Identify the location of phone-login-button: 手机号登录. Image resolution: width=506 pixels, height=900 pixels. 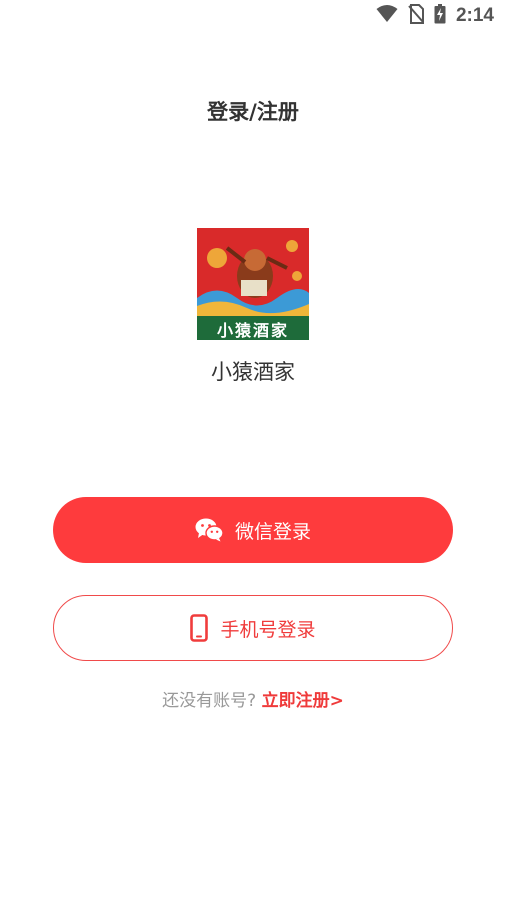
(253, 628).